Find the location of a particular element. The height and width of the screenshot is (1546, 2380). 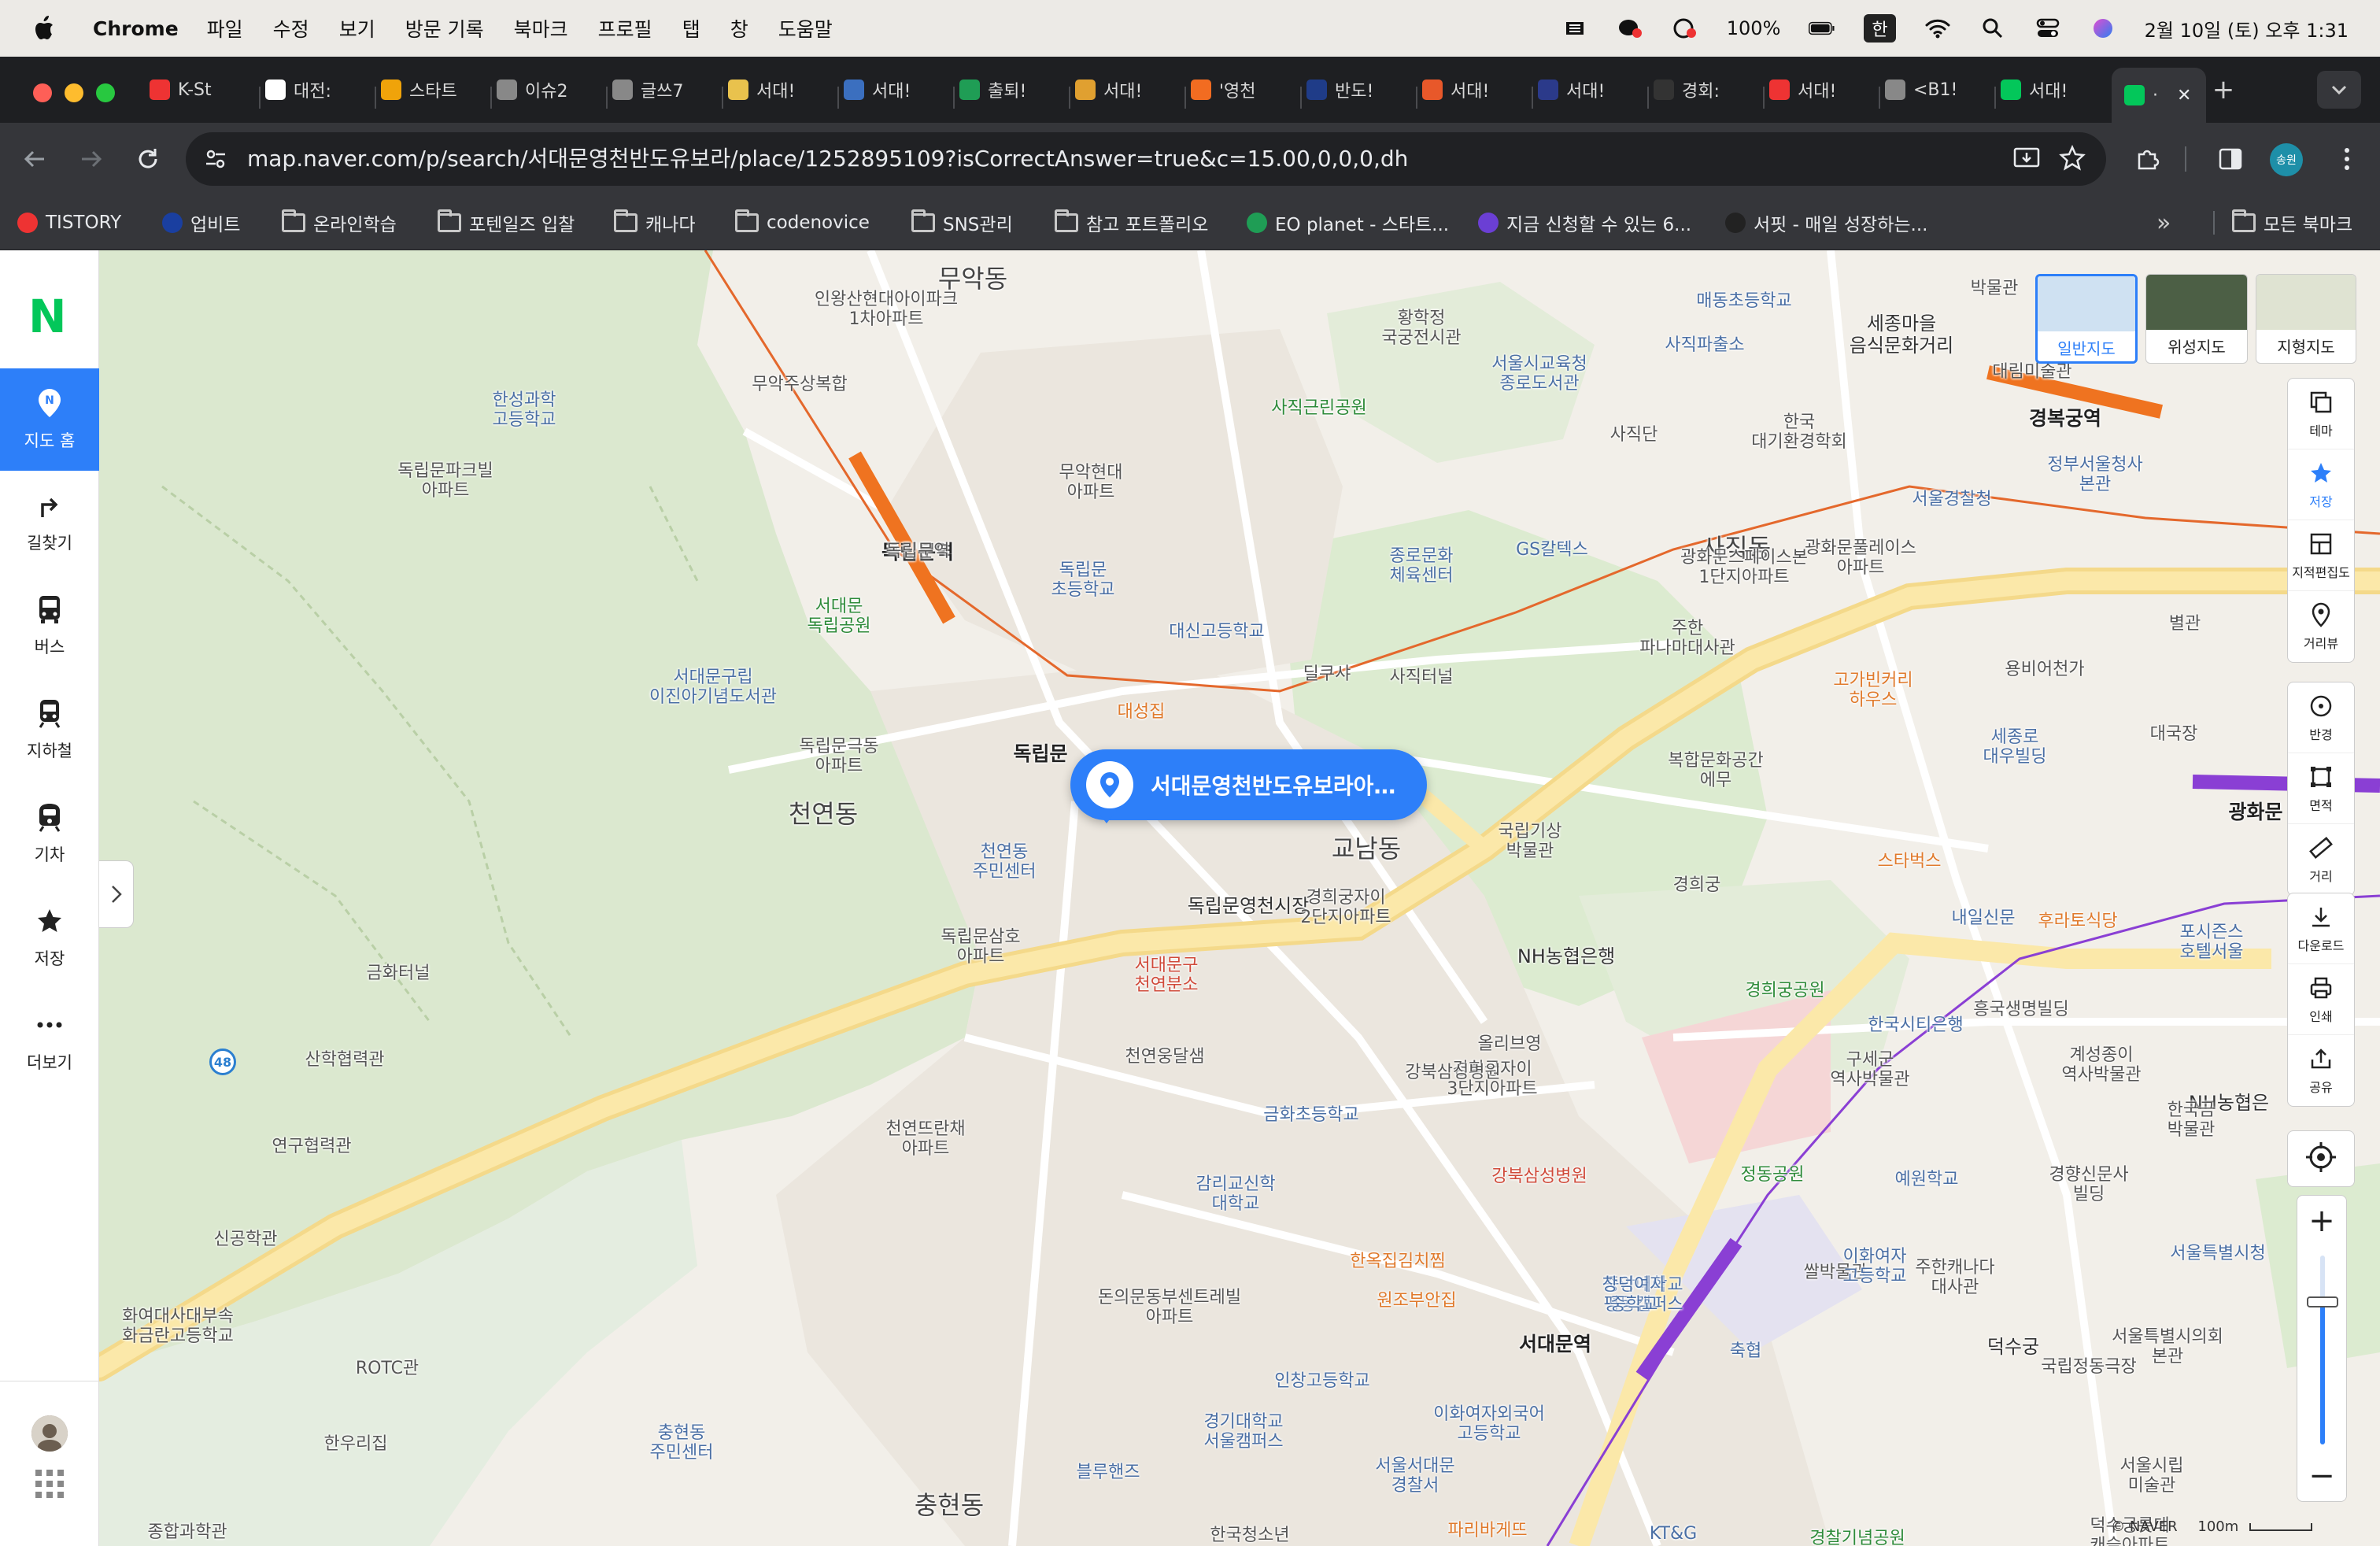

wifi-icon is located at coordinates (1937, 28).